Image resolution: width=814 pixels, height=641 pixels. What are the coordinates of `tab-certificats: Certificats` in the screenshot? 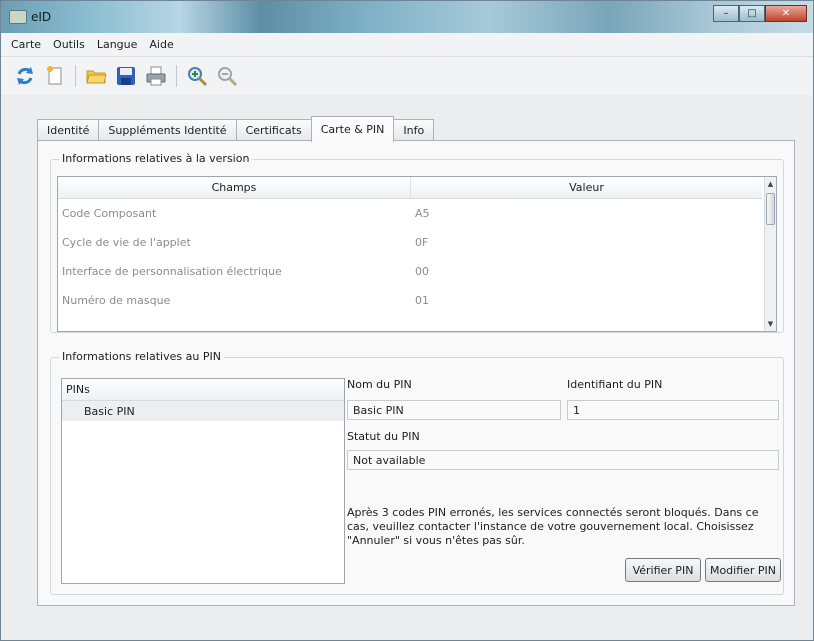 It's located at (273, 130).